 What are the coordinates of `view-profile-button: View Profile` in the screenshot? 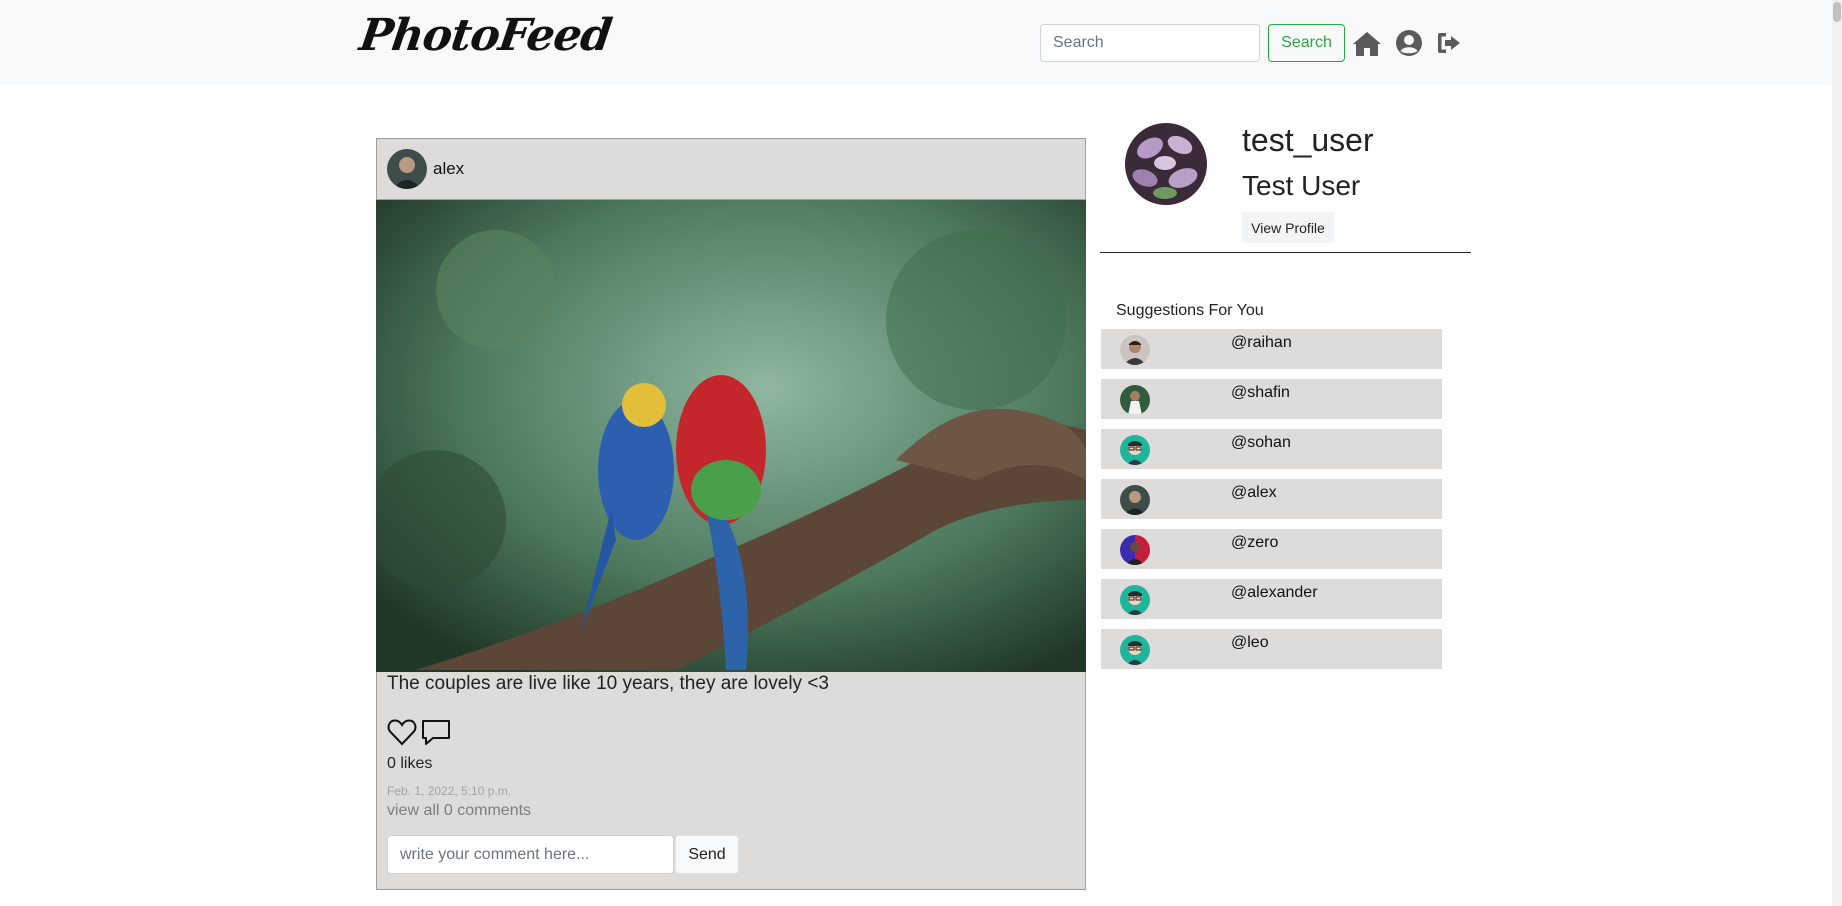 It's located at (1288, 227).